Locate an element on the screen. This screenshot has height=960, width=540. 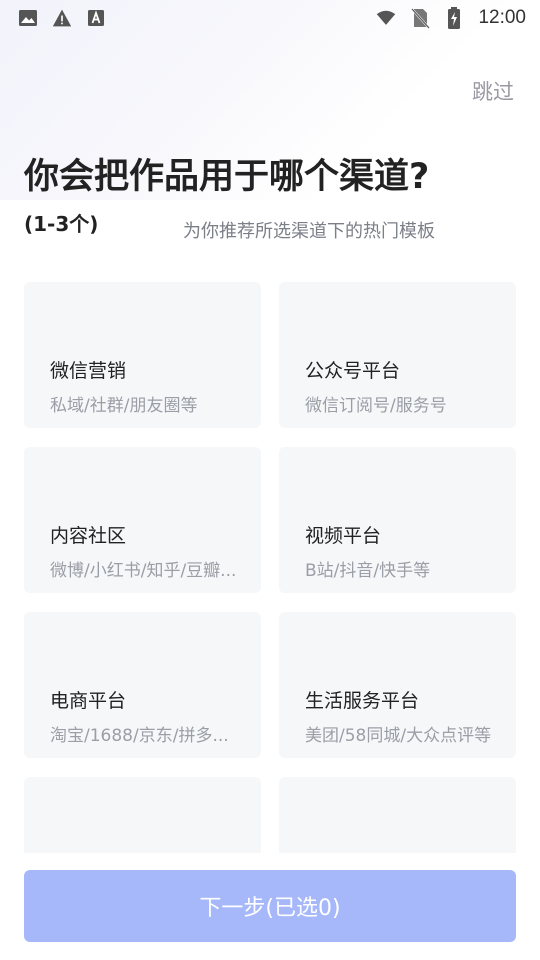
channel-desc: 美团/58同城/大众点评等 is located at coordinates (398, 736).